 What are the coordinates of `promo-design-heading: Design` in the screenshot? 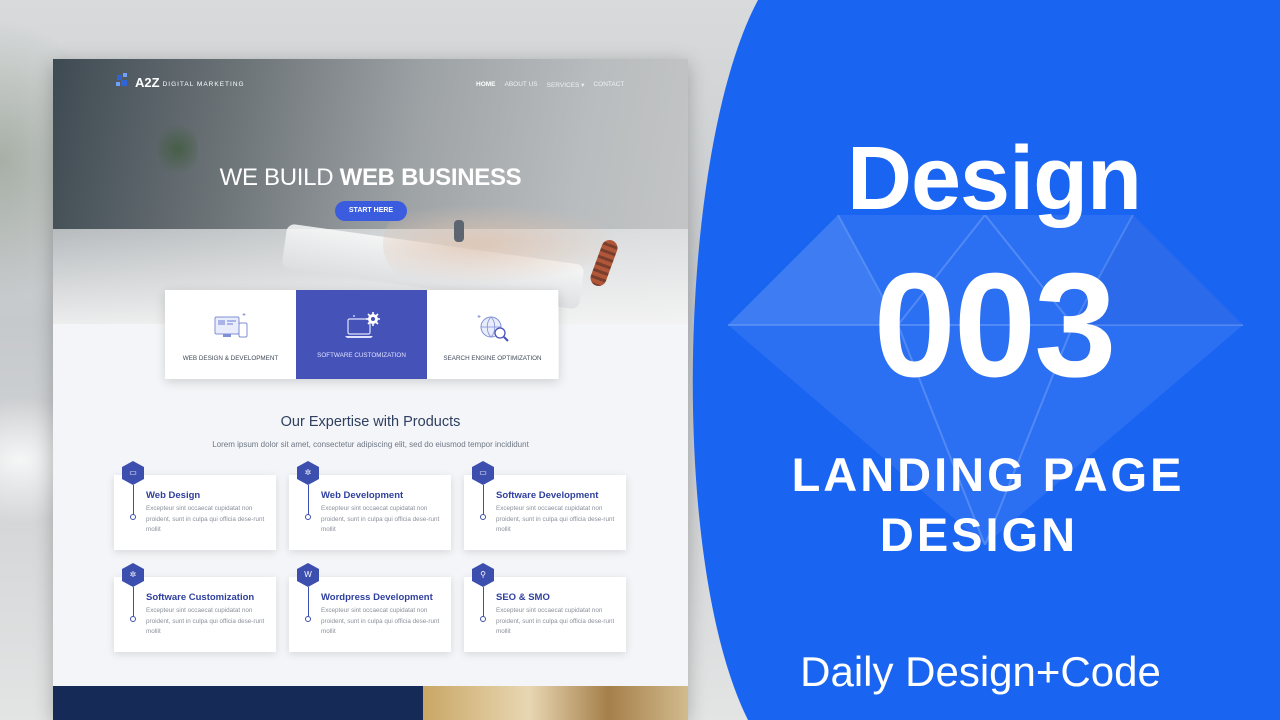 It's located at (994, 179).